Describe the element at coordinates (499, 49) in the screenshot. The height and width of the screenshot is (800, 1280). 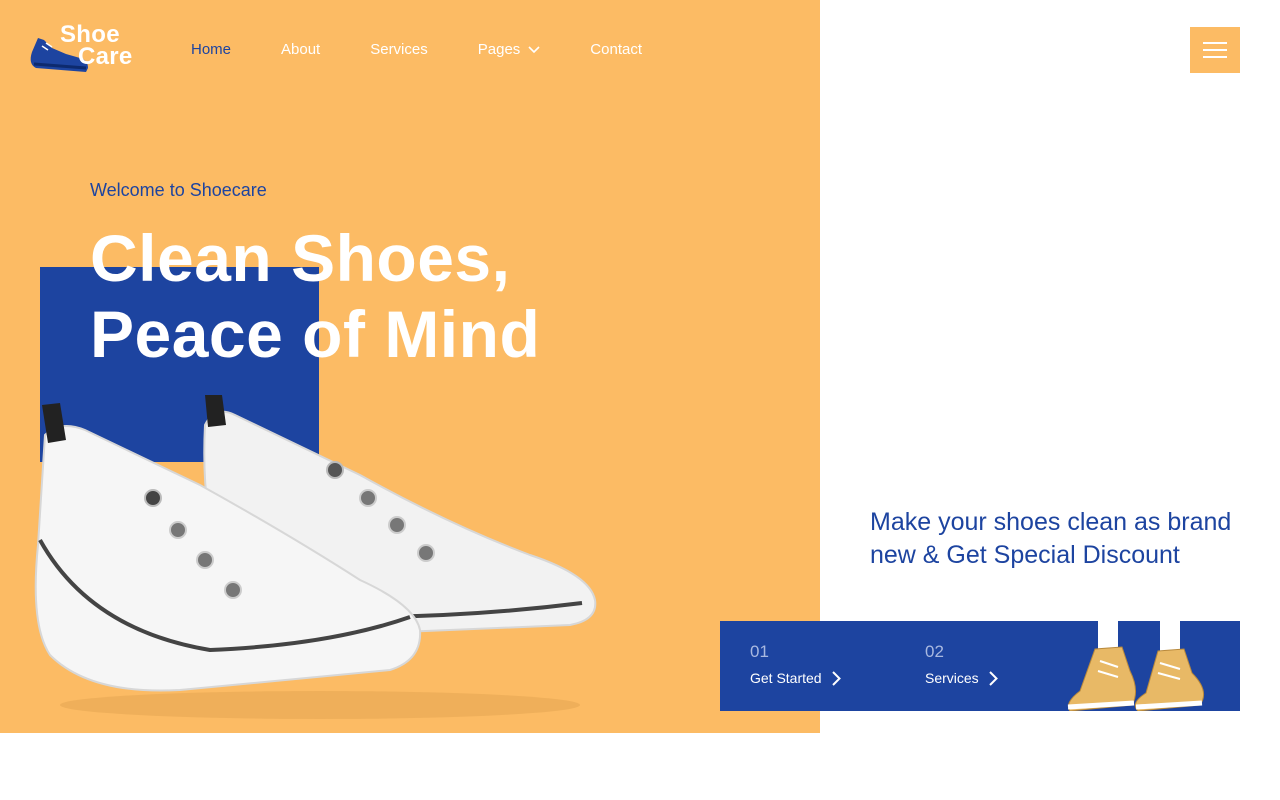
I see `nav-pages-label: Pages` at that location.